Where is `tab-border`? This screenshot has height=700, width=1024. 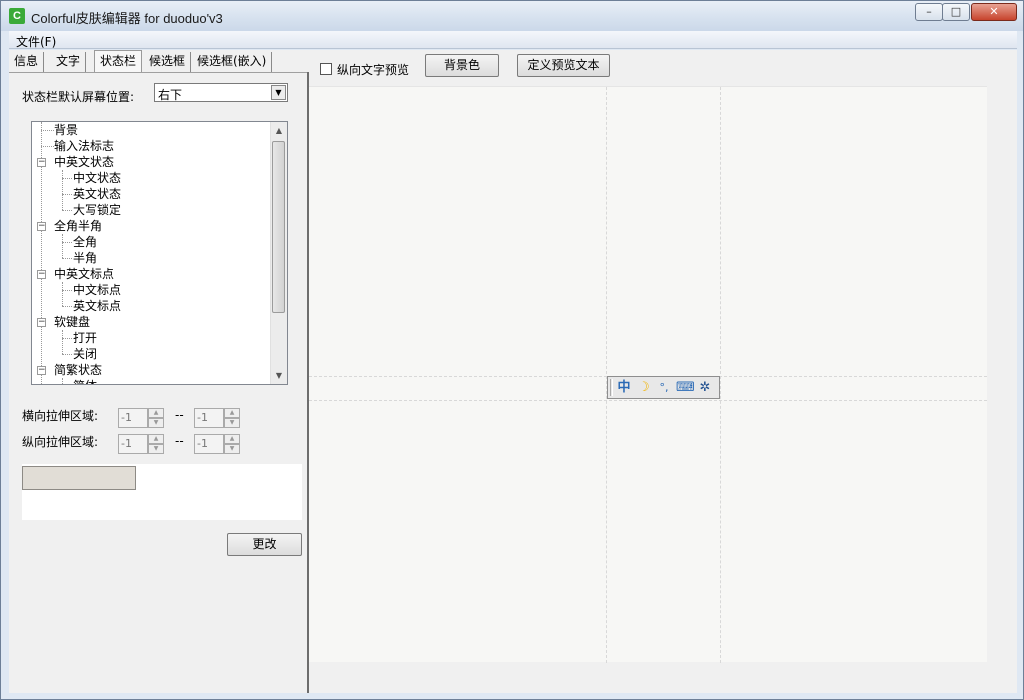 tab-border is located at coordinates (158, 72).